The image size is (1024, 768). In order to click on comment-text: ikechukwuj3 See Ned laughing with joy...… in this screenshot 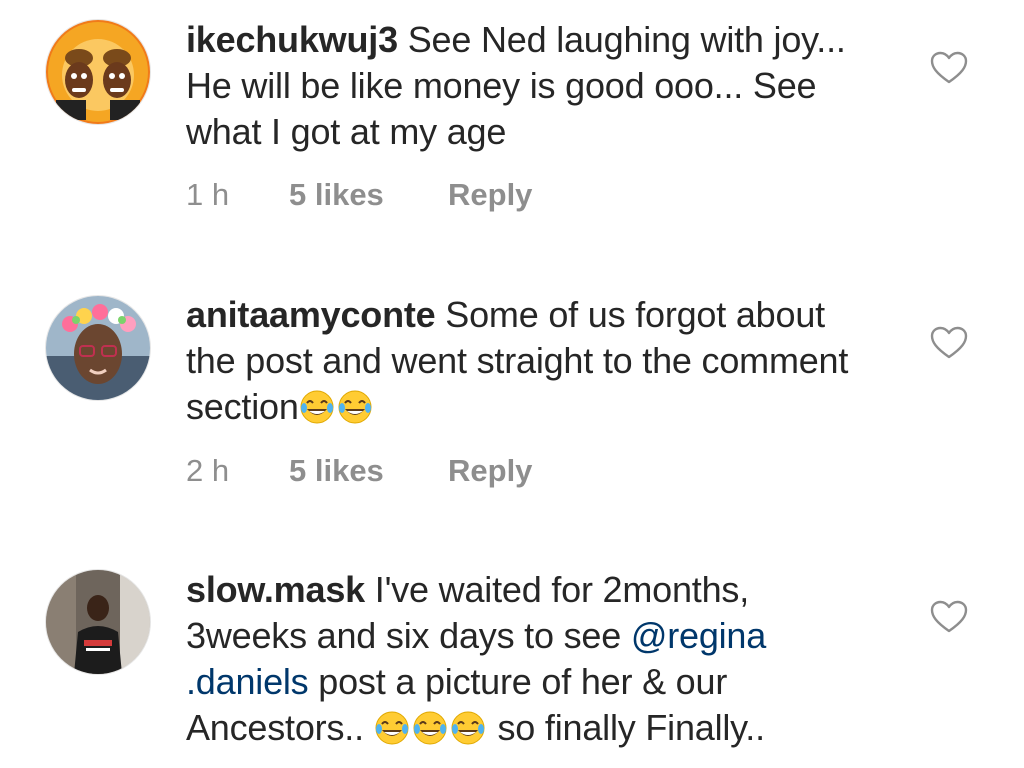, I will do `click(531, 86)`.